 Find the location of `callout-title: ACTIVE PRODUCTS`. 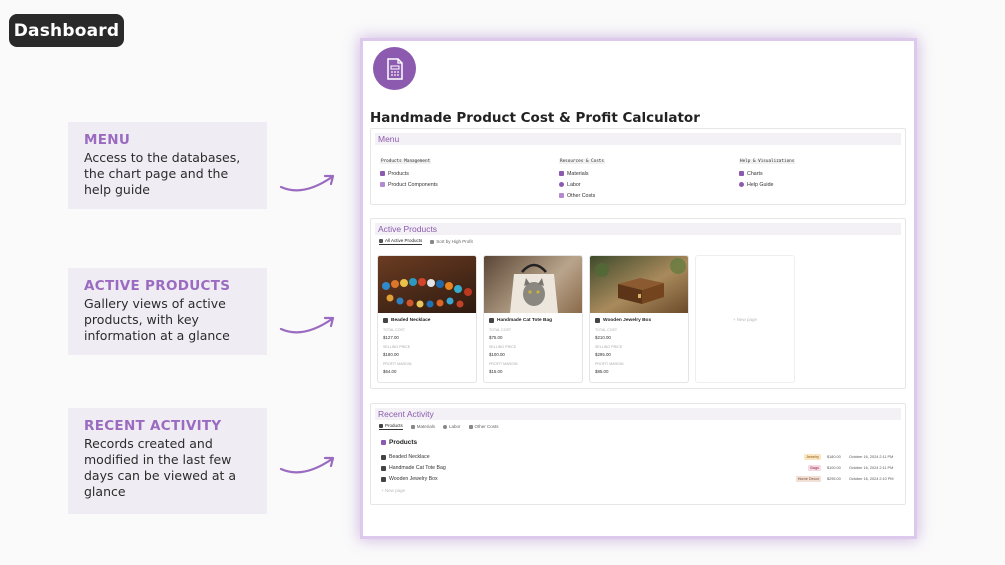

callout-title: ACTIVE PRODUCTS is located at coordinates (157, 286).